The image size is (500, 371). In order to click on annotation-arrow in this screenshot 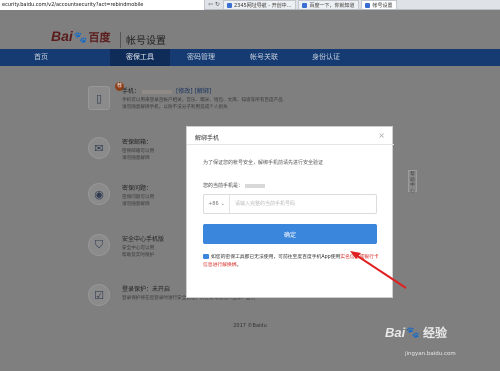, I will do `click(378, 270)`.